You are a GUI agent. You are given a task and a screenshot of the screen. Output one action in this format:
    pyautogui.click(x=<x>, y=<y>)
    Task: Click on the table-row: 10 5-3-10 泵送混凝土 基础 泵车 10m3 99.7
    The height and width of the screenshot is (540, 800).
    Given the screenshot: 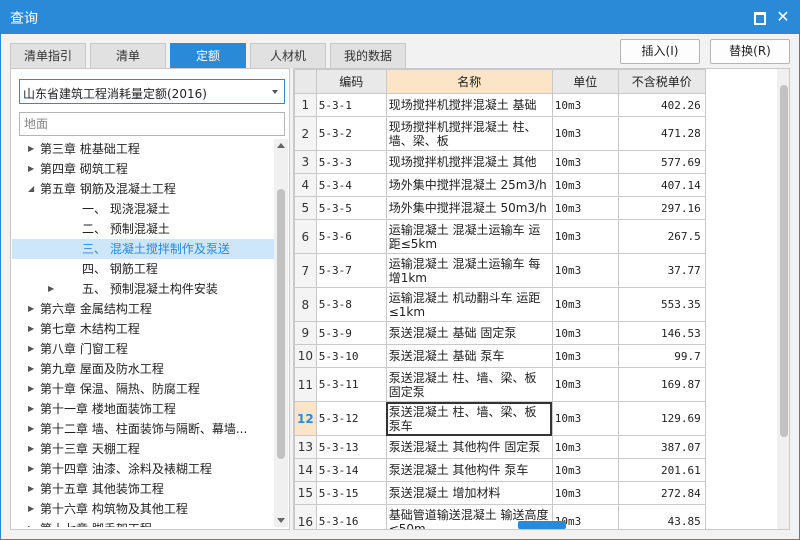 What is the action you would take?
    pyautogui.click(x=500, y=356)
    